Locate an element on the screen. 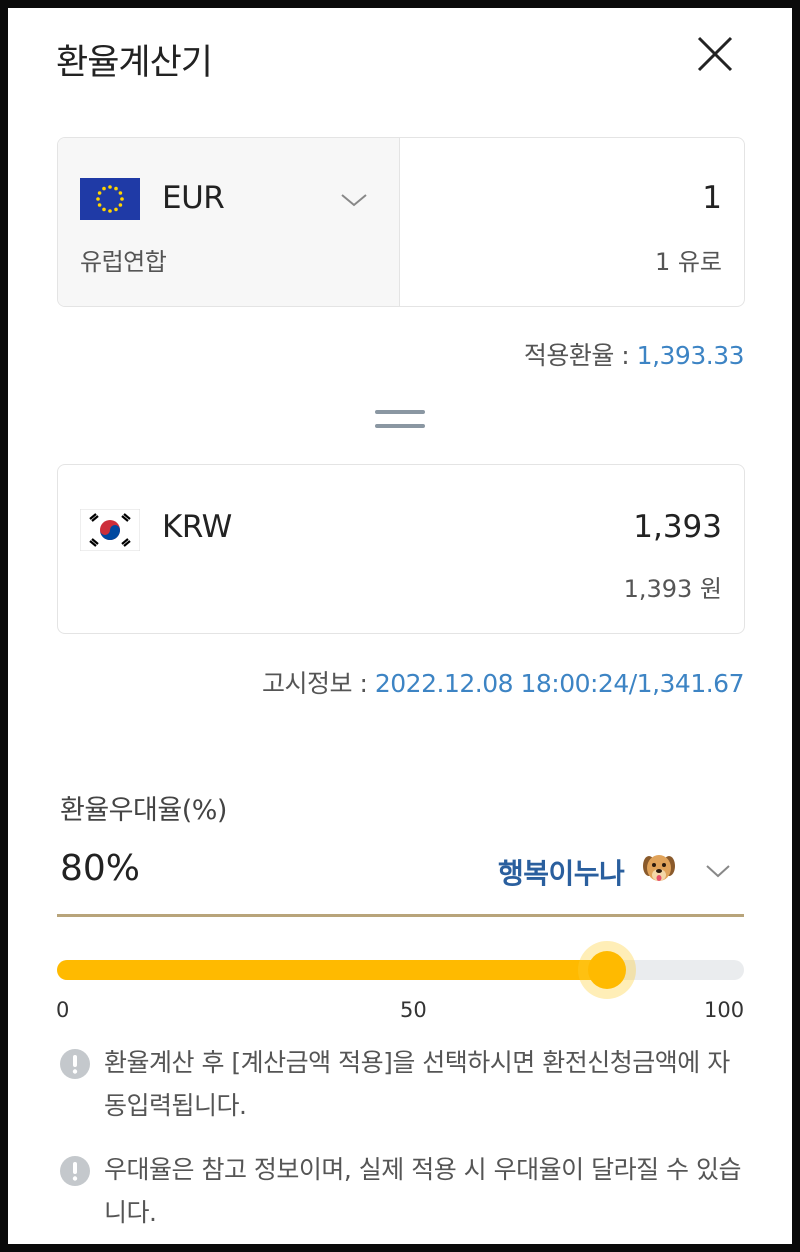 This screenshot has height=1252, width=800. to-amount: 1,393 is located at coordinates (677, 527).